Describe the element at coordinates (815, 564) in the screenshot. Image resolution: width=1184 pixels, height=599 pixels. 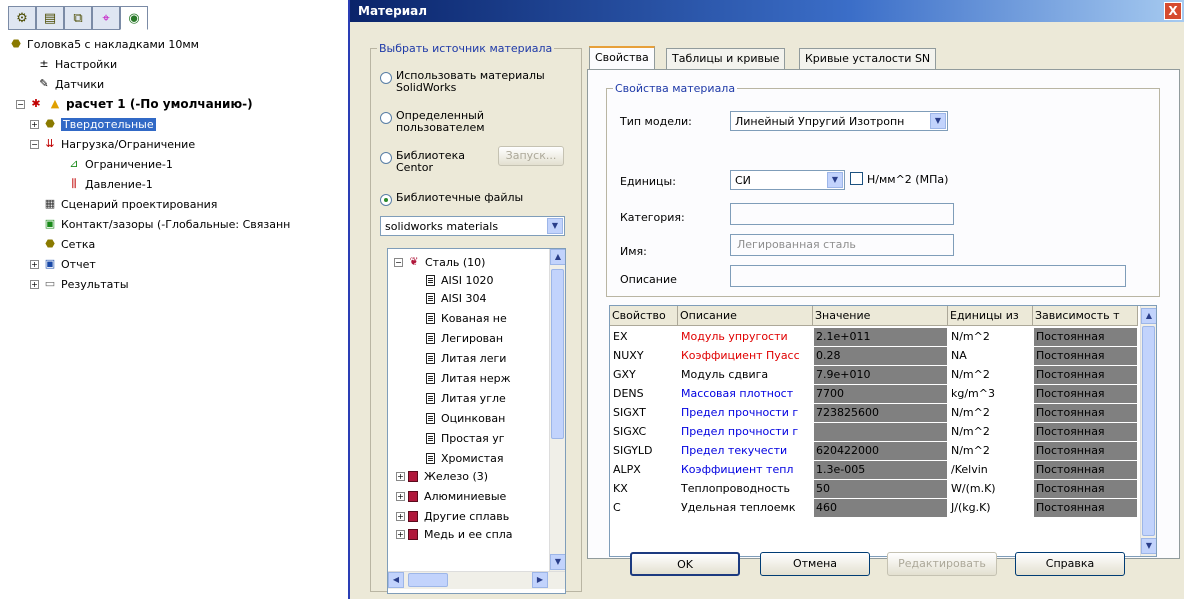
I see `cancel-button: Отмена` at that location.